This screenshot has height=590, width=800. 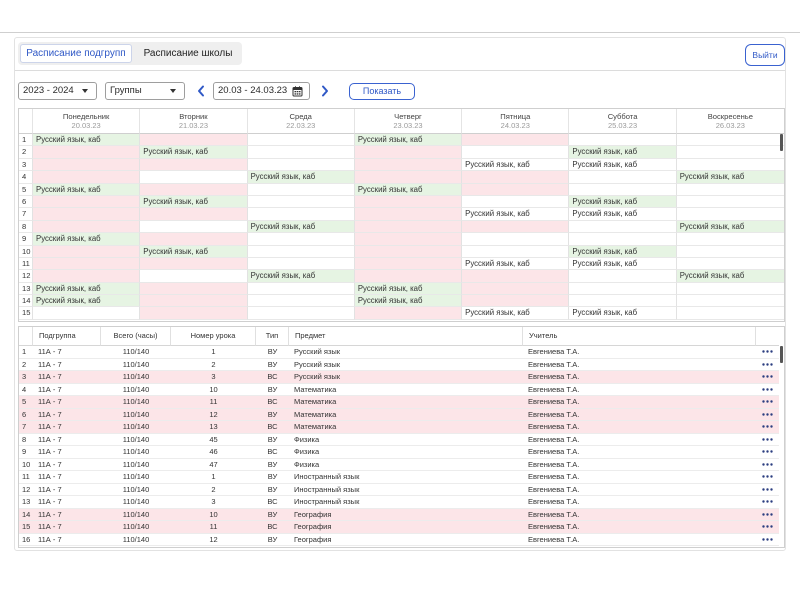 I want to click on column-header: Тип, so click(x=272, y=336).